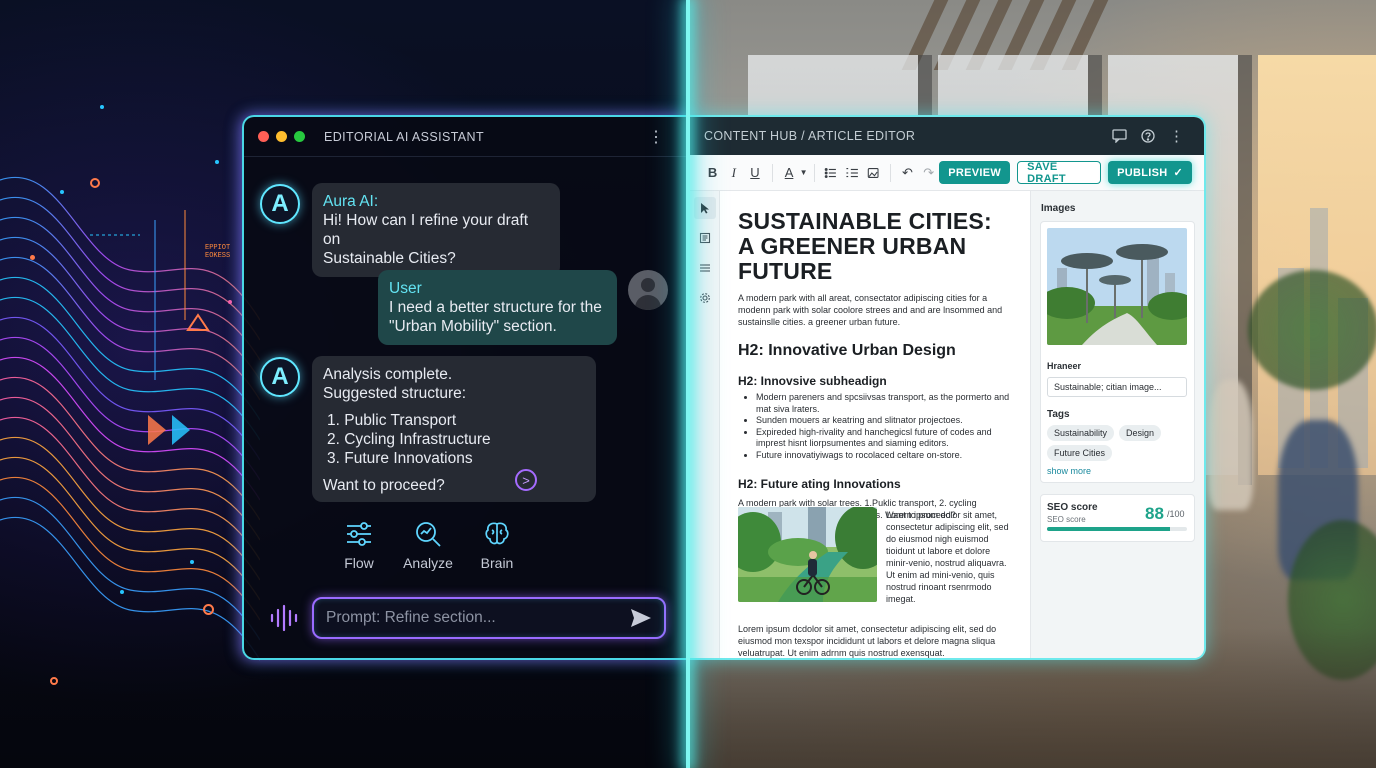 The width and height of the screenshot is (1376, 768). What do you see at coordinates (852, 173) in the screenshot?
I see `numbered-list-icon` at bounding box center [852, 173].